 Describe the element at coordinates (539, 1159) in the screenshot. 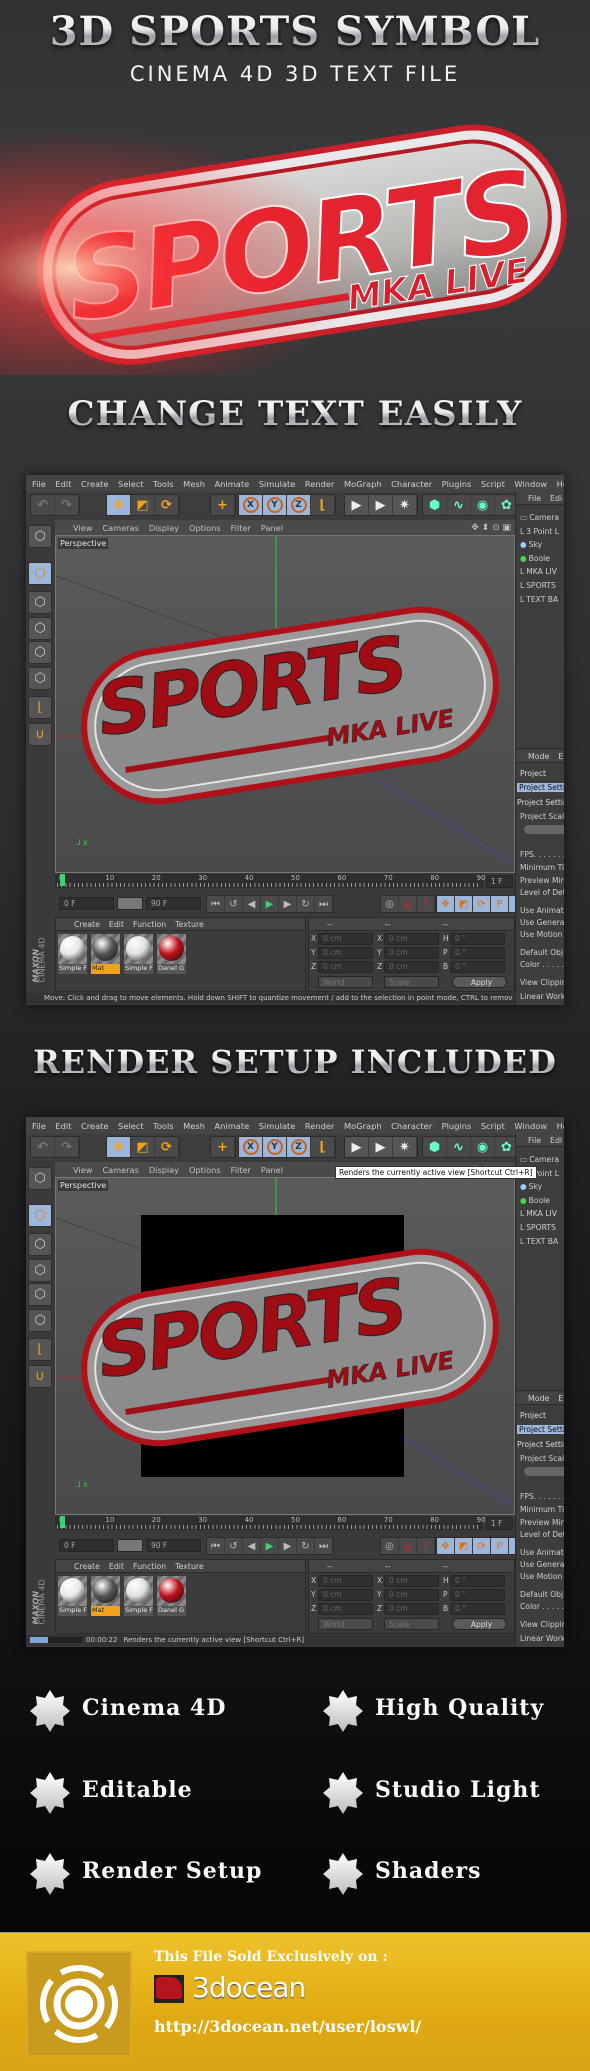

I see `object-list-item: ▭ Camera` at that location.